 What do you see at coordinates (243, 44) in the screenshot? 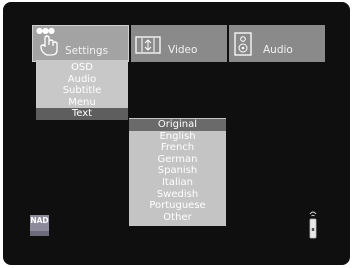
I see `speaker-icon` at bounding box center [243, 44].